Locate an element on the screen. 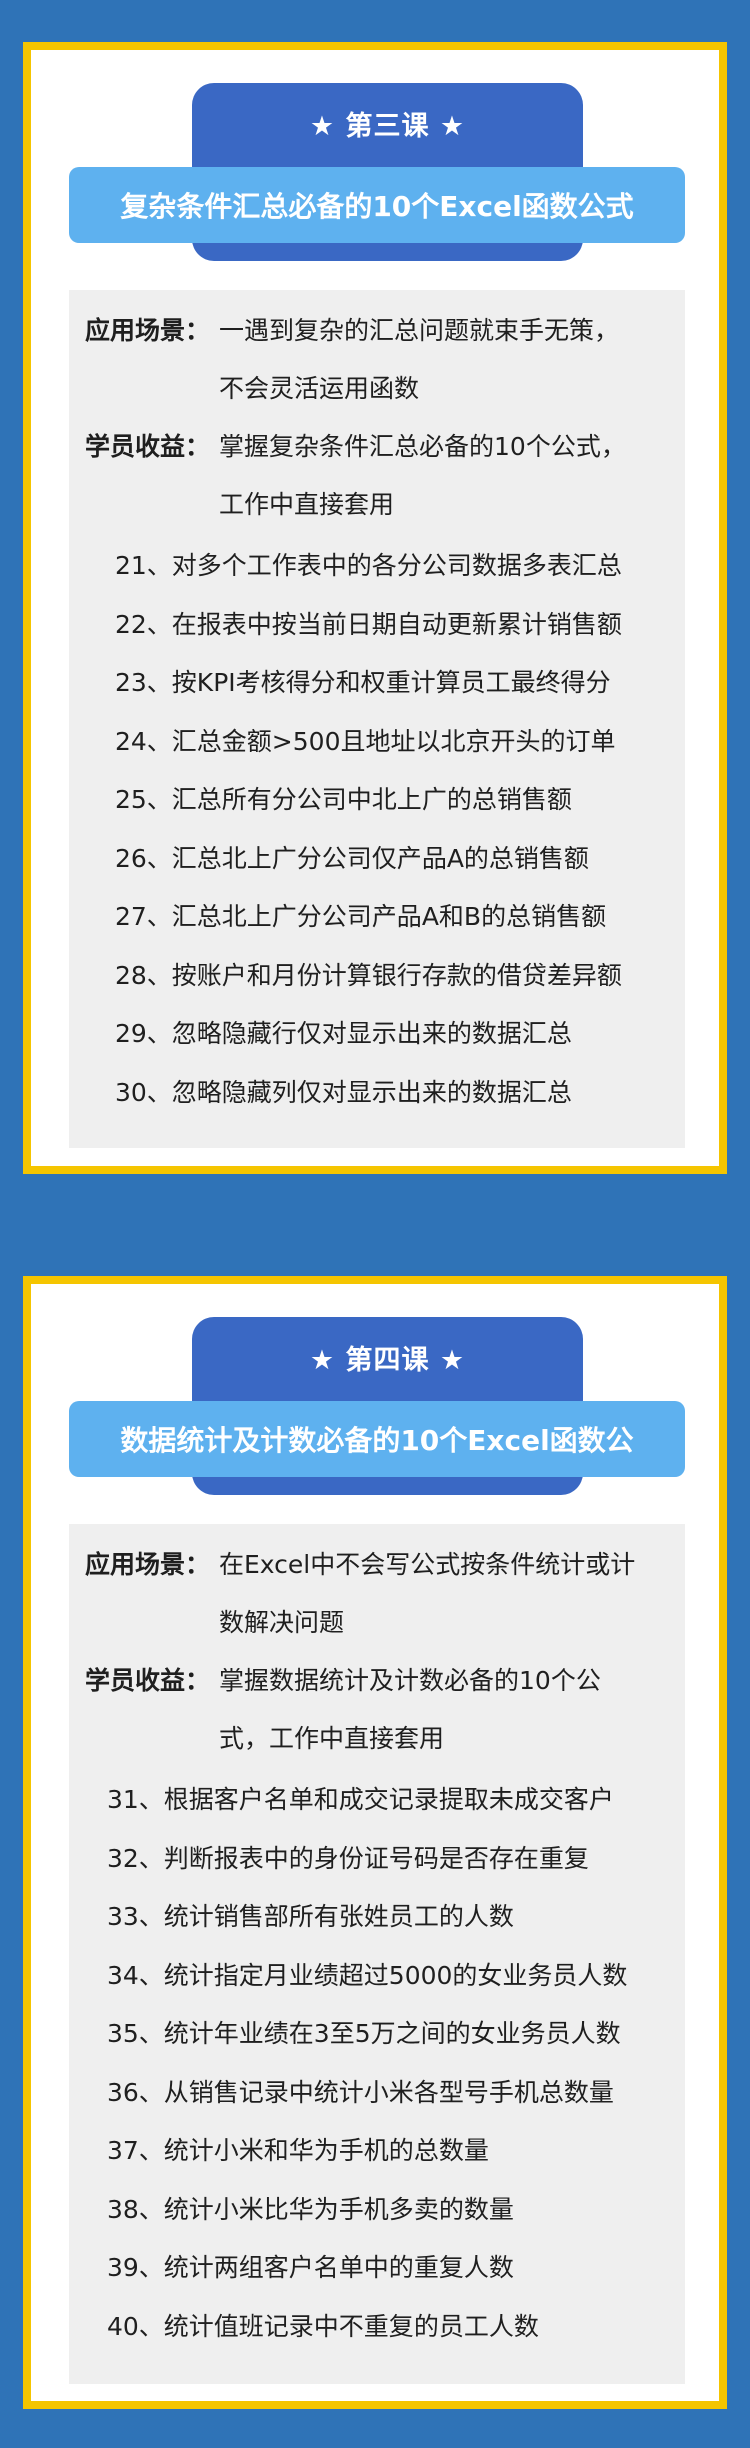  gain-text-cont: 工作中直接套用 is located at coordinates (307, 504).